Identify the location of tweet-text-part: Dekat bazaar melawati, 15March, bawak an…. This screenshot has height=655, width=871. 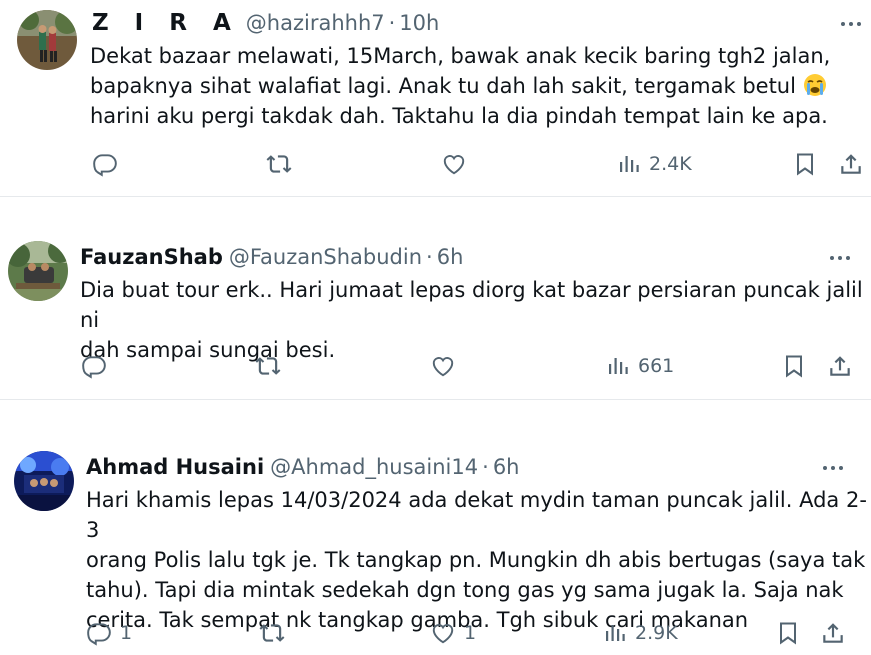
(460, 71).